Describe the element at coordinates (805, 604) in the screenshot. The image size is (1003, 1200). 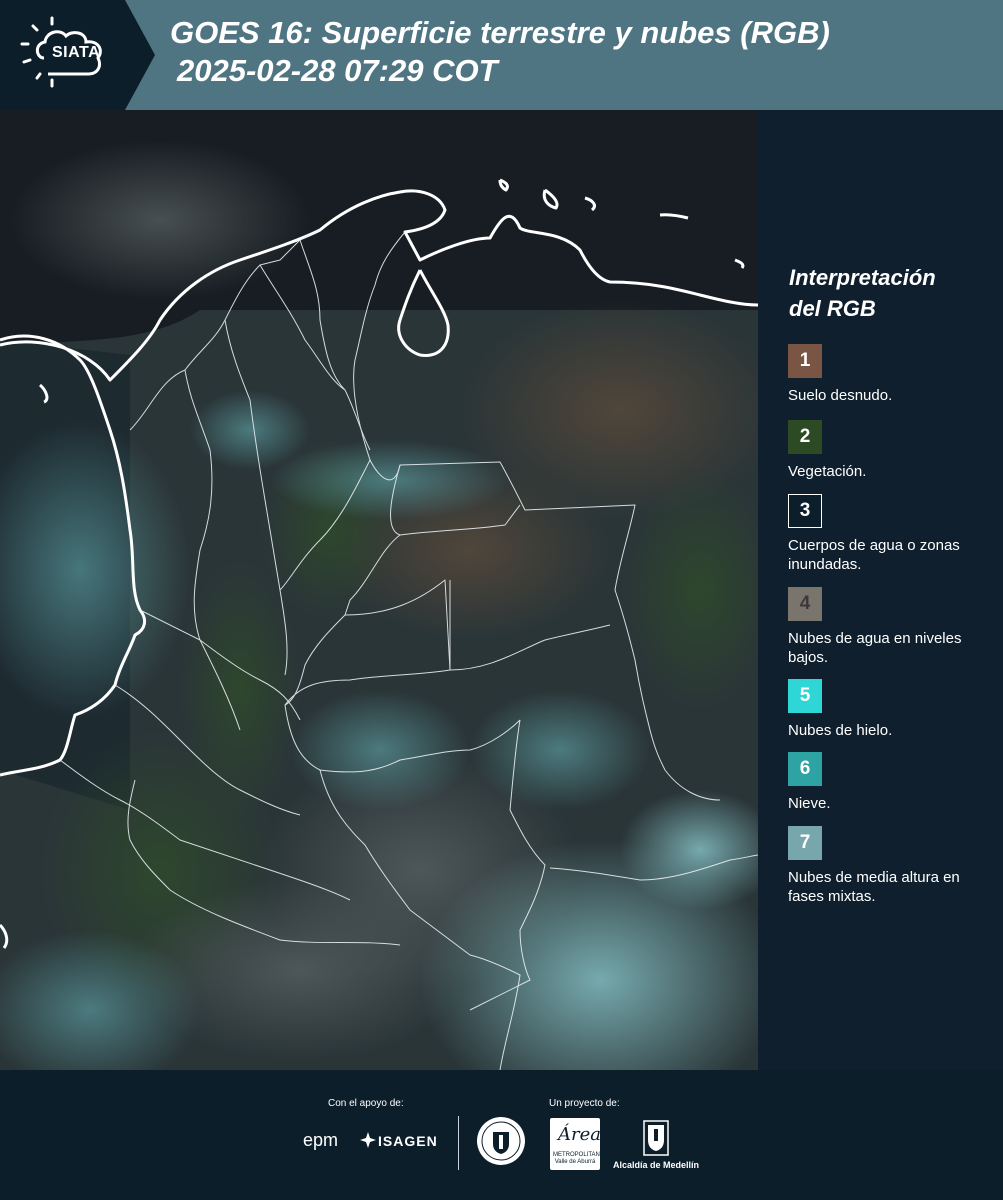
I see `legend-swatch-4: 4` at that location.